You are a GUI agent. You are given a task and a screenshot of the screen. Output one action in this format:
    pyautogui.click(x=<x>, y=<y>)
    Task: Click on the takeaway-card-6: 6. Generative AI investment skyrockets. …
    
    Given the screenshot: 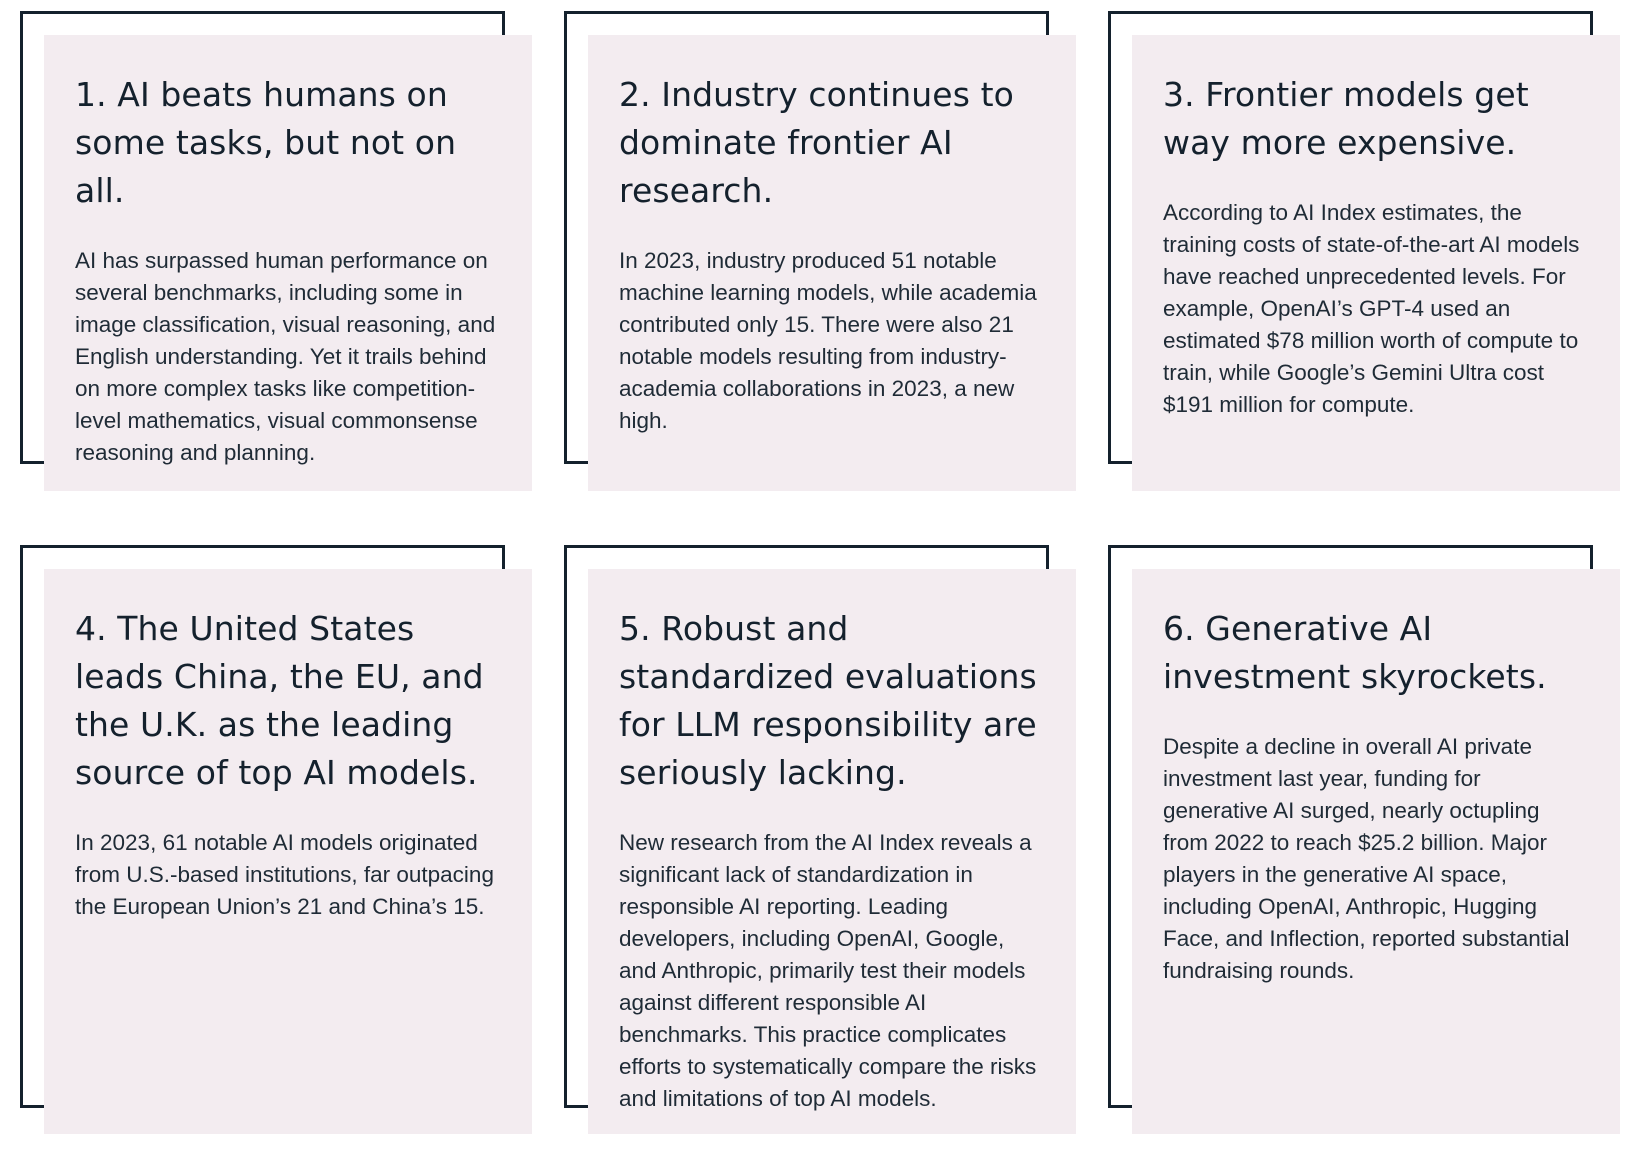 What is the action you would take?
    pyautogui.click(x=1376, y=851)
    